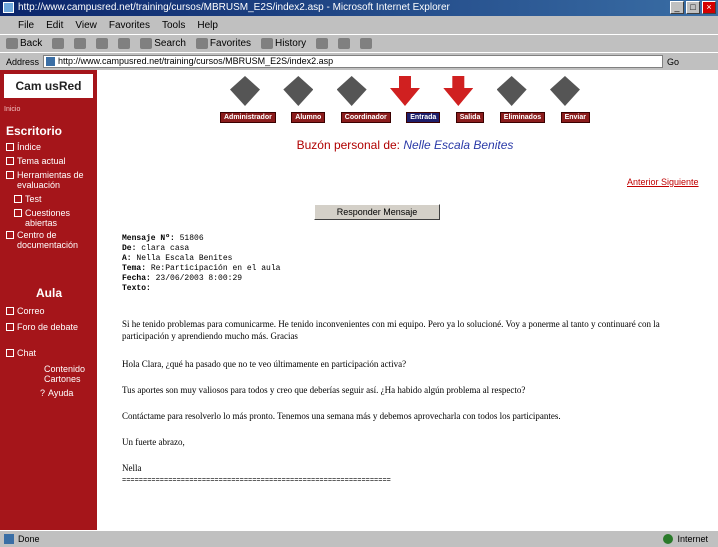 This screenshot has height=547, width=718. I want to click on sidebar-item-ayuda: ? Ayuda, so click(66, 393).